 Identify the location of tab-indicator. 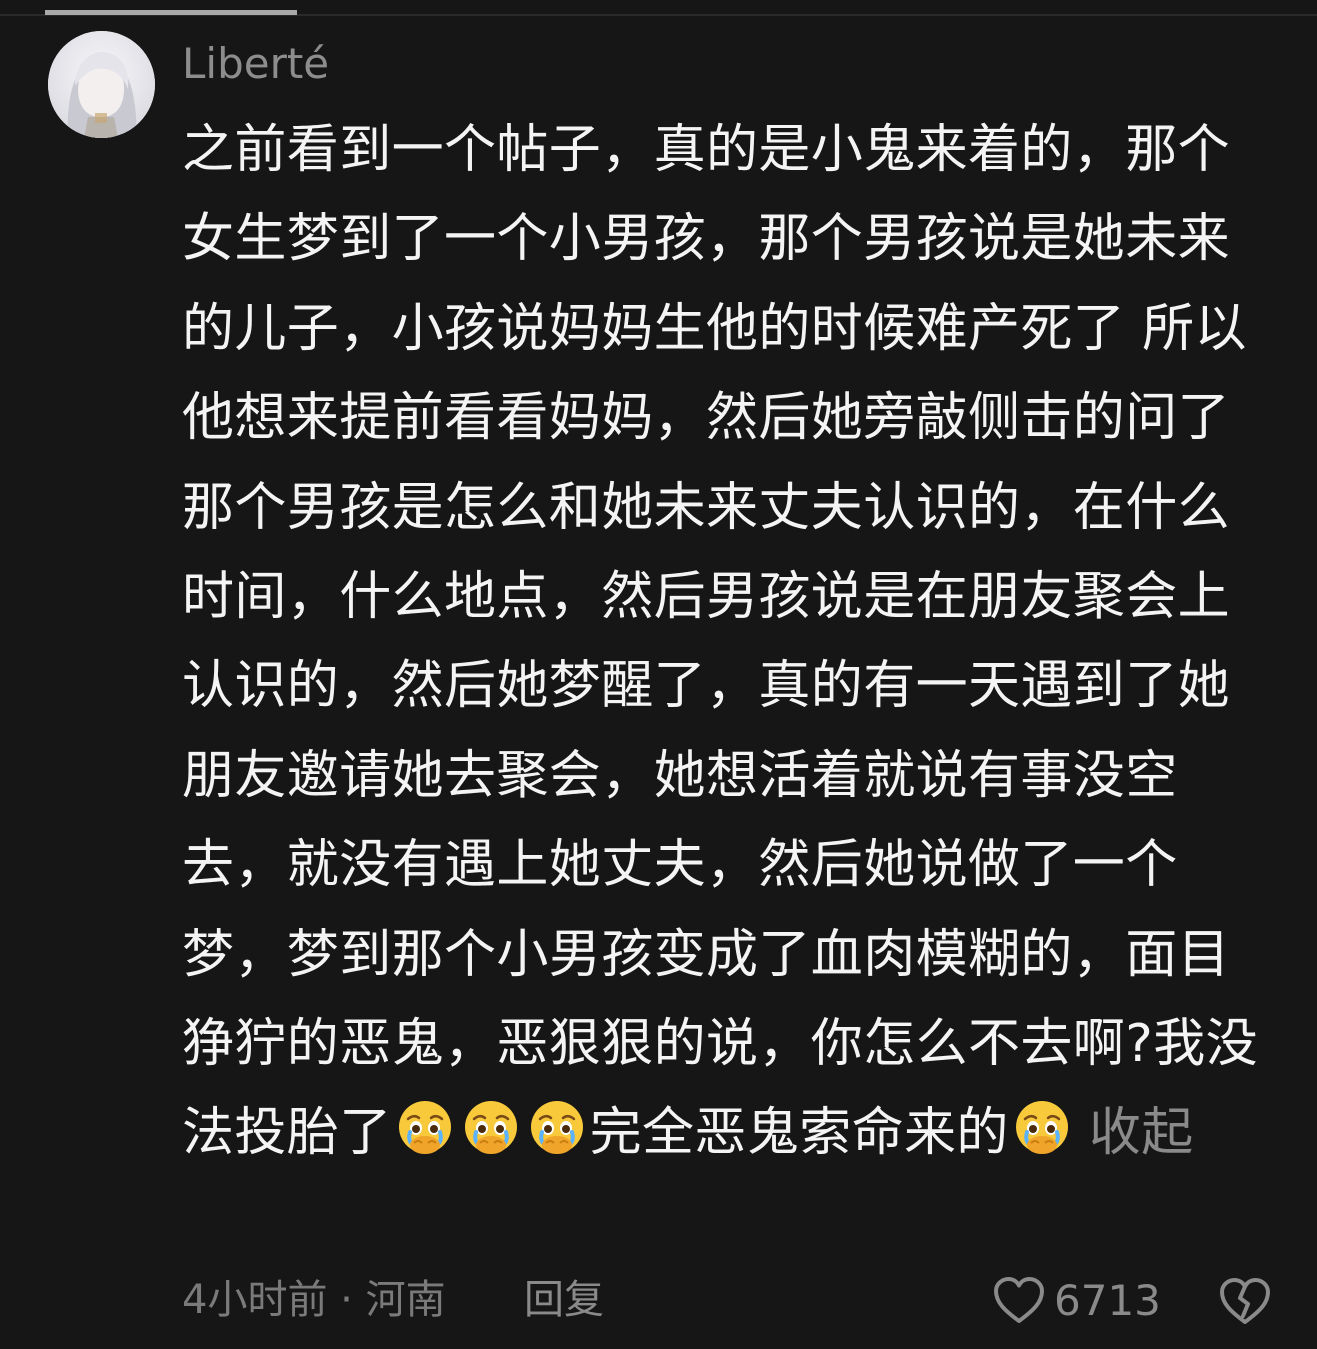
(171, 12).